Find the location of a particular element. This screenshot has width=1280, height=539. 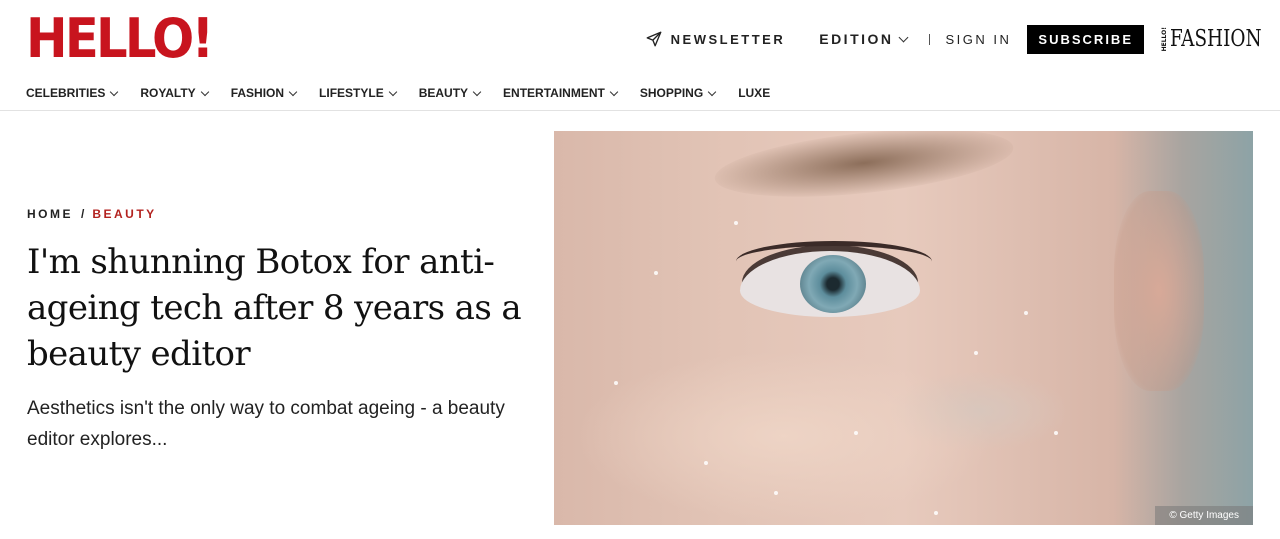

nav-label: SHOPPING is located at coordinates (671, 93).